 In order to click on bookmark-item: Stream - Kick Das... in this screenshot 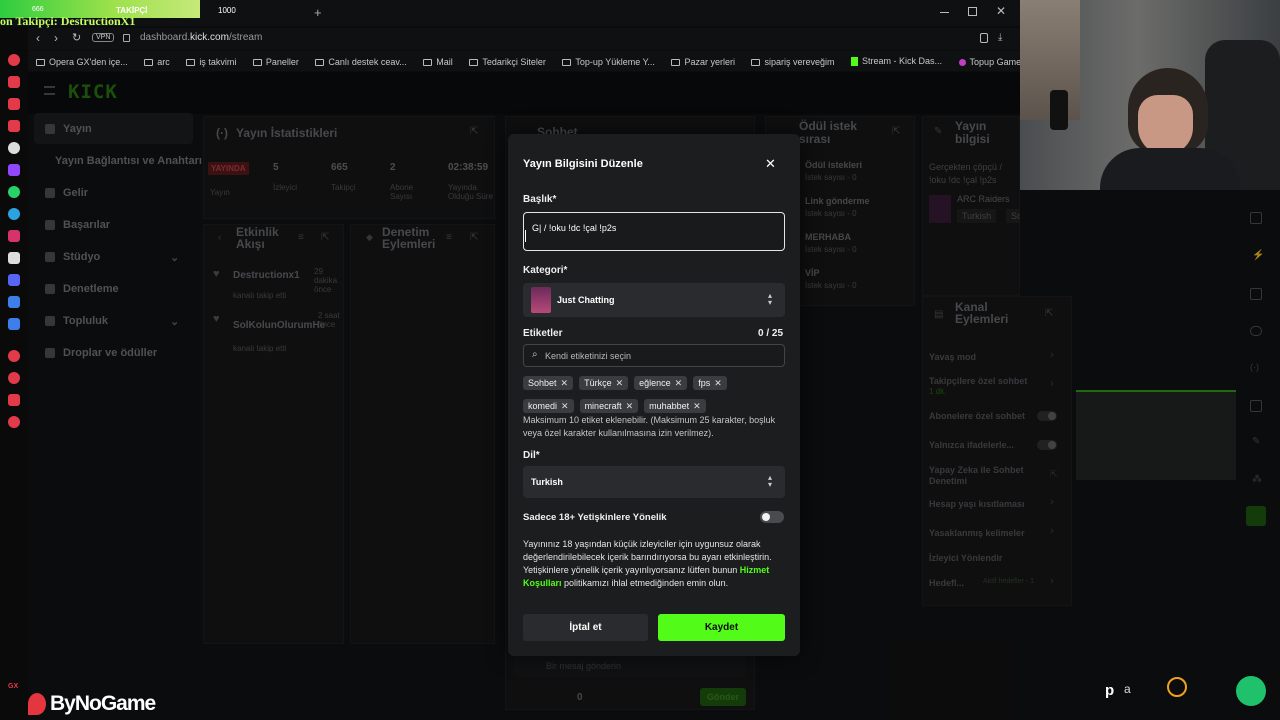, I will do `click(896, 61)`.